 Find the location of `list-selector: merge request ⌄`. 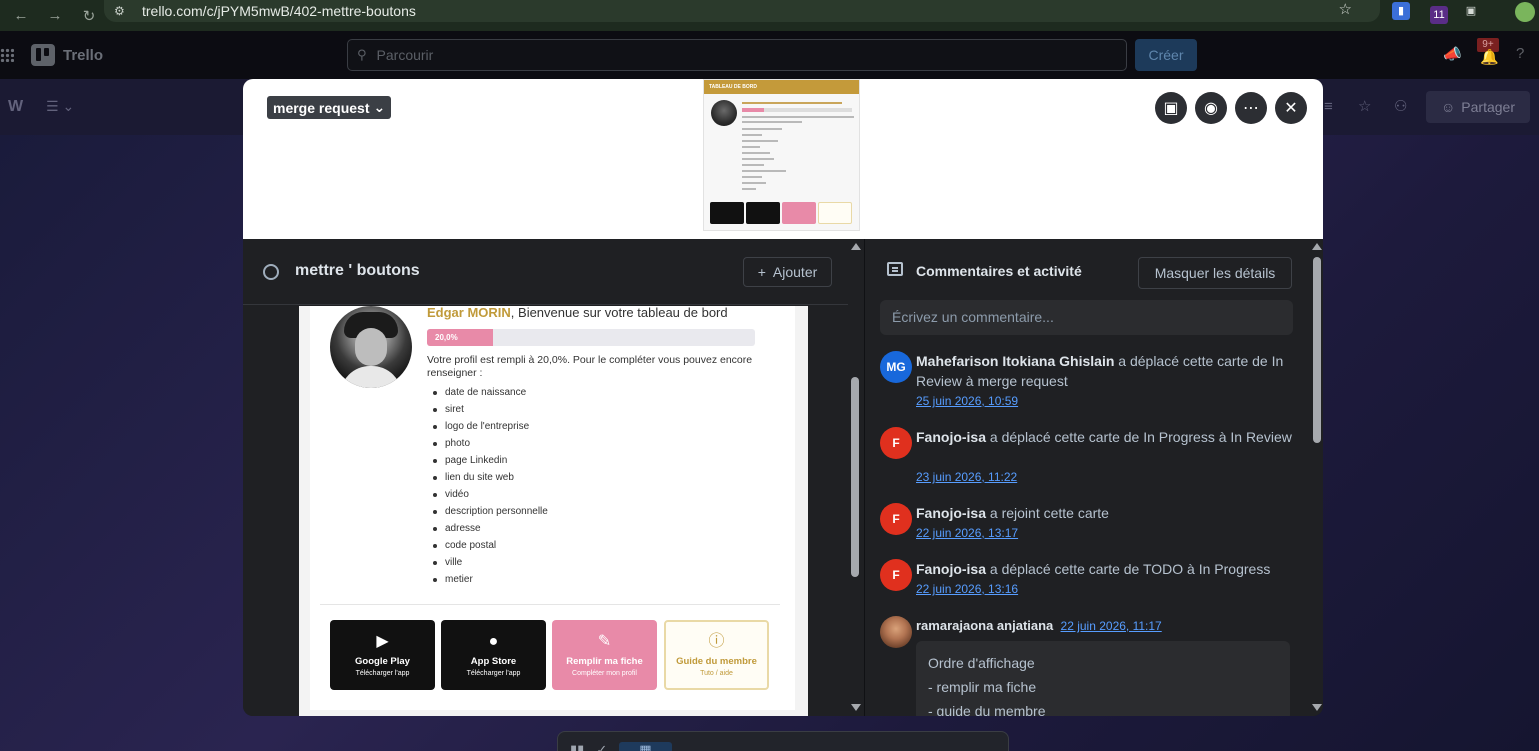

list-selector: merge request ⌄ is located at coordinates (329, 107).